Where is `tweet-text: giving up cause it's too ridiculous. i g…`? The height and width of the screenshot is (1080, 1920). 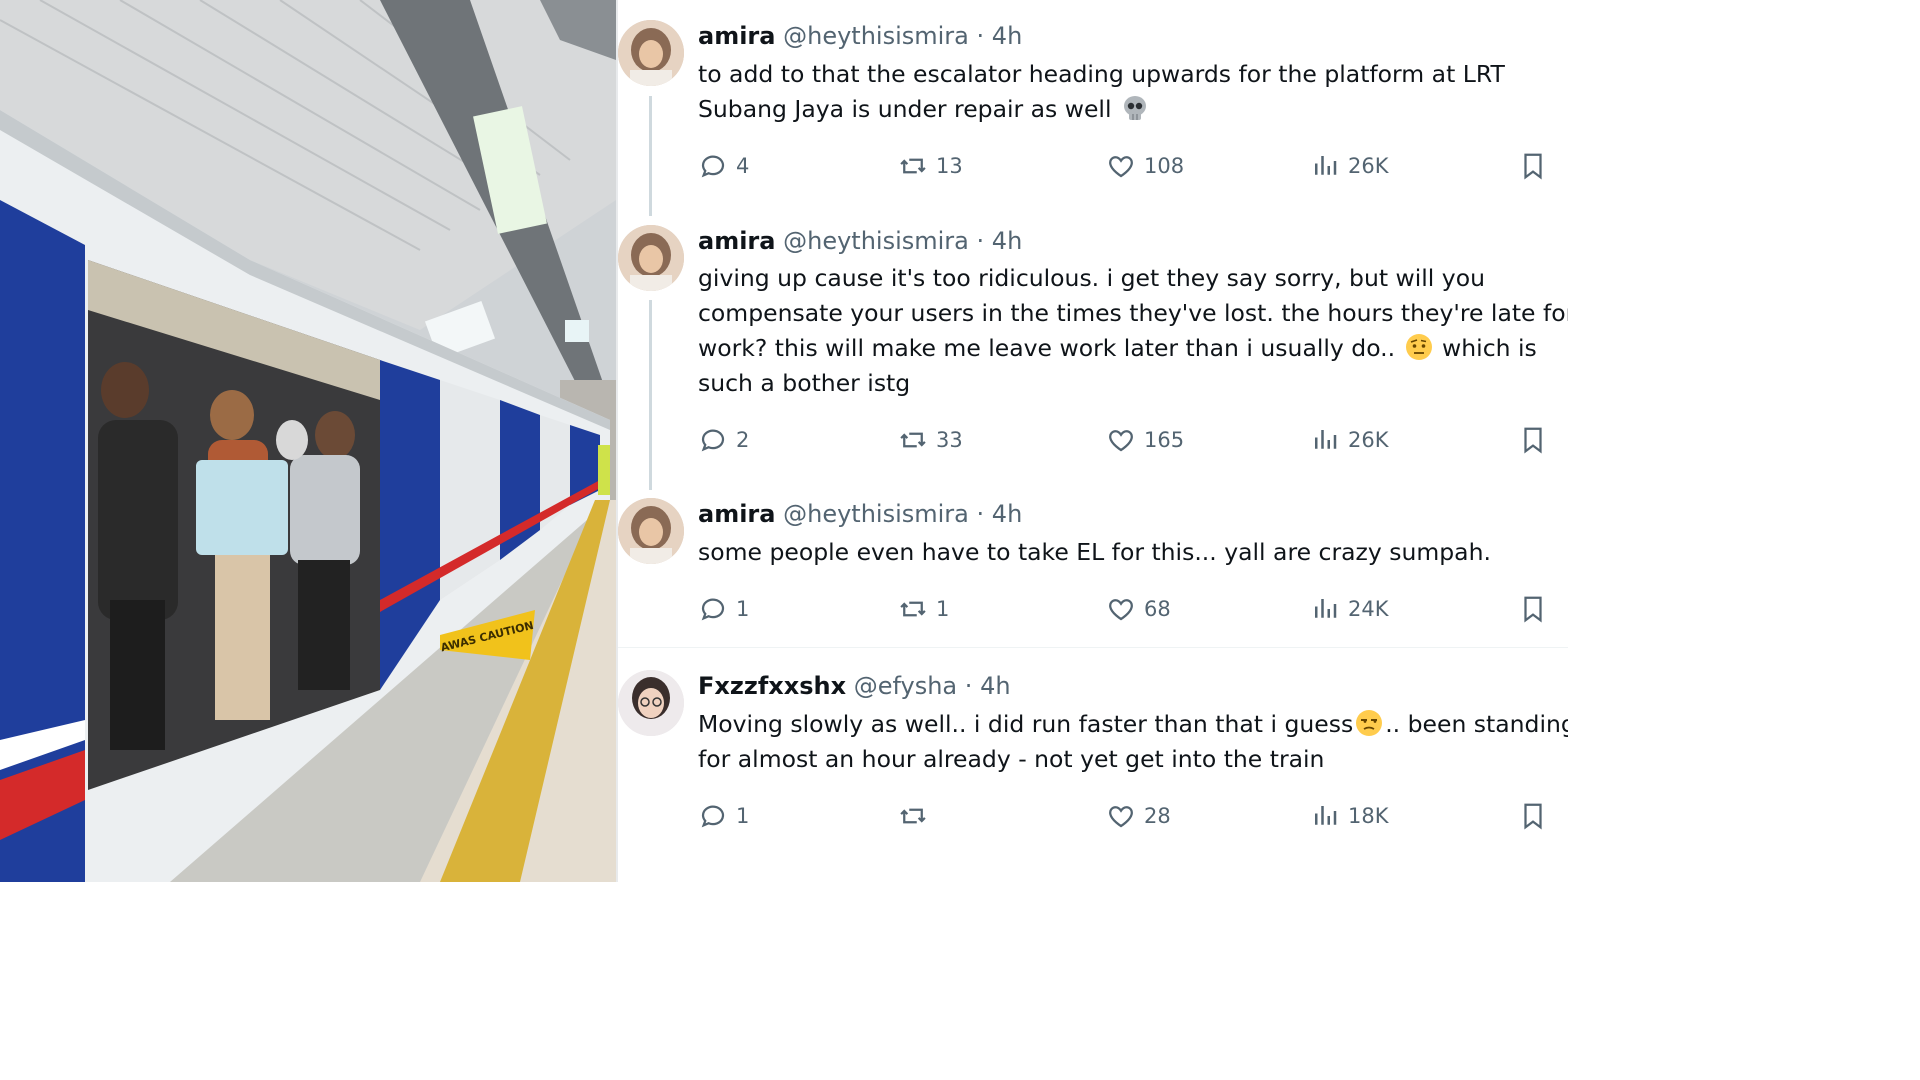 tweet-text: giving up cause it's too ridiculous. i g… is located at coordinates (1133, 331).